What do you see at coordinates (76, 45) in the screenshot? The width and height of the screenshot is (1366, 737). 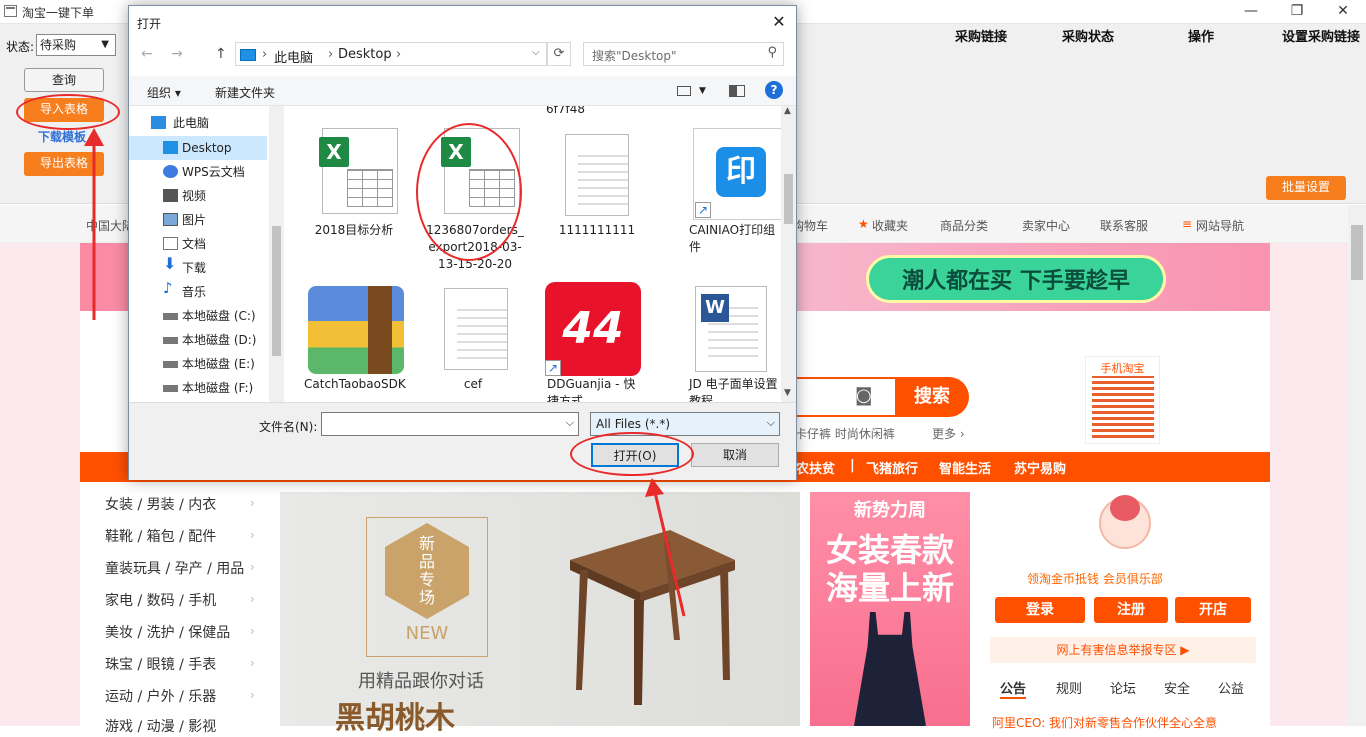 I see `status-select: 待采购 ▼` at bounding box center [76, 45].